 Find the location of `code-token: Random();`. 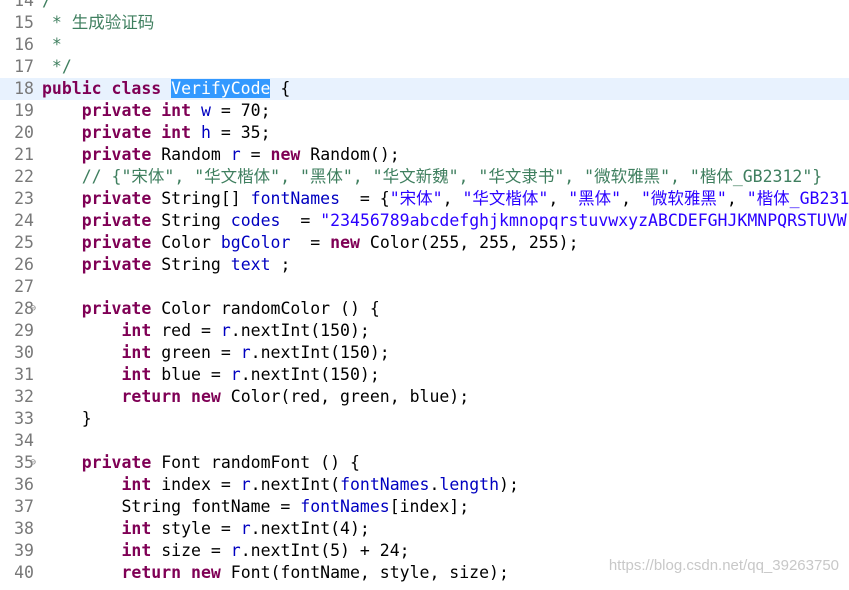

code-token: Random(); is located at coordinates (355, 154).